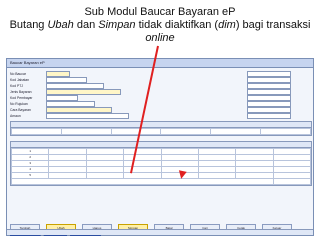 The height and width of the screenshot is (240, 320). I want to click on heading-text-3: tidak diaktifkan (, so click(177, 25).